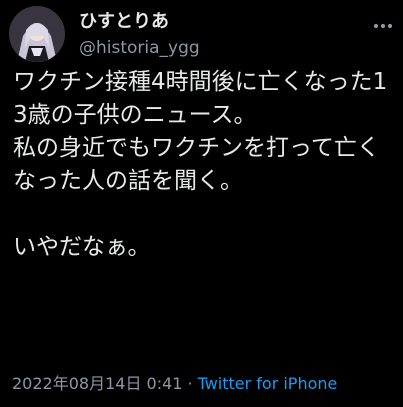 This screenshot has width=403, height=407. What do you see at coordinates (124, 22) in the screenshot?
I see `display-name: ひすとりあ` at bounding box center [124, 22].